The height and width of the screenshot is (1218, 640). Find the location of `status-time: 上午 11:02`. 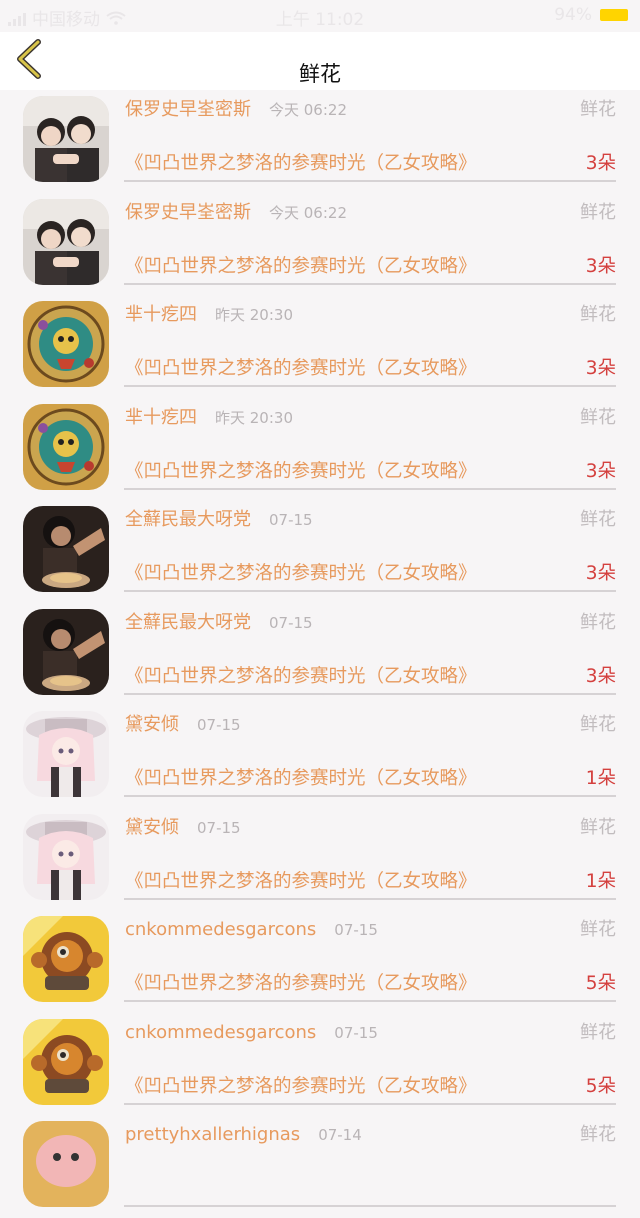

status-time: 上午 11:02 is located at coordinates (320, 20).